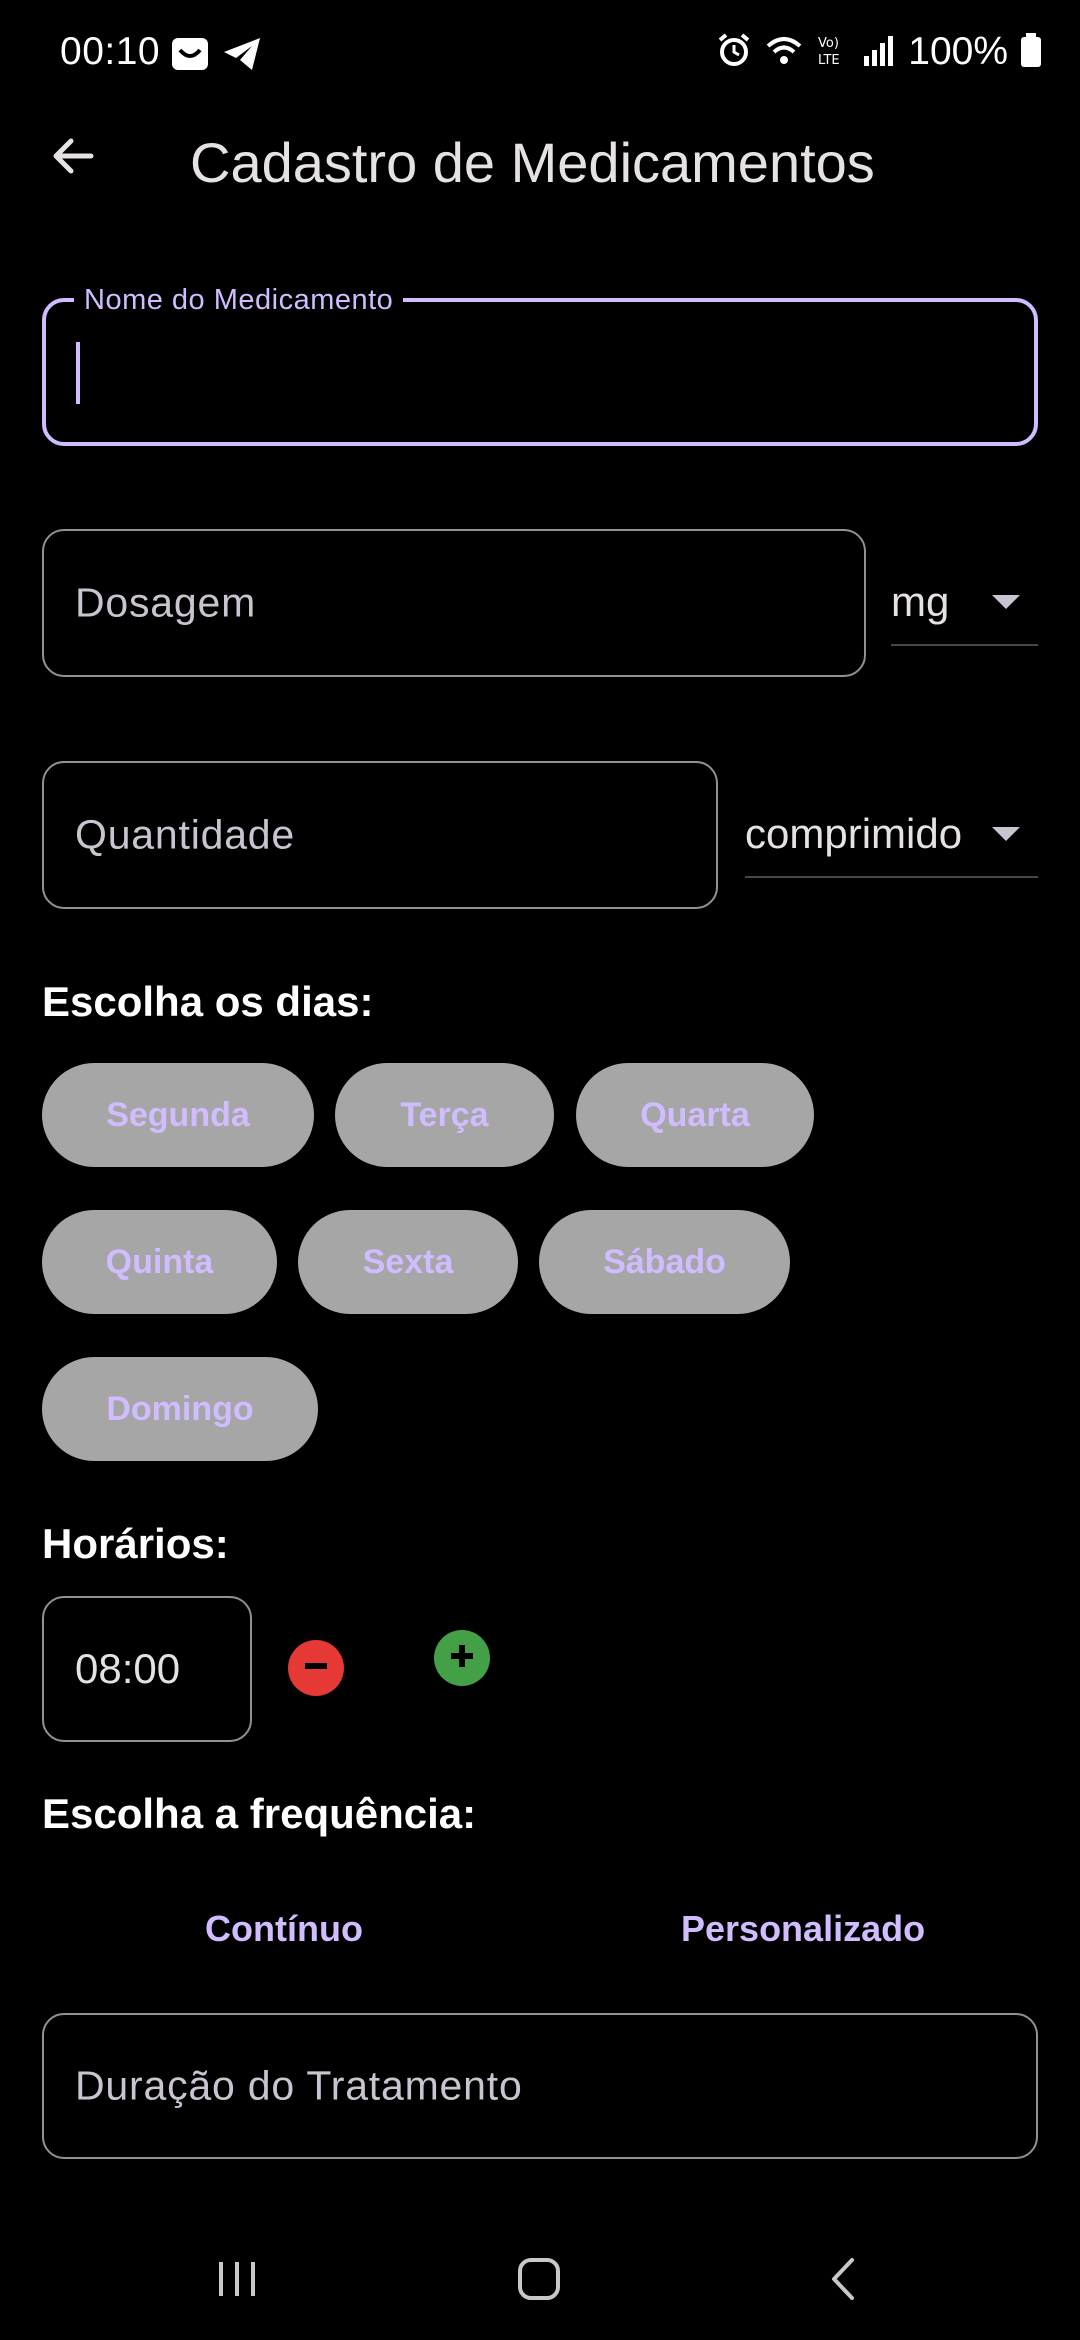 The image size is (1080, 2340). Describe the element at coordinates (920, 601) in the screenshot. I see `dosage-unit-value: mg` at that location.